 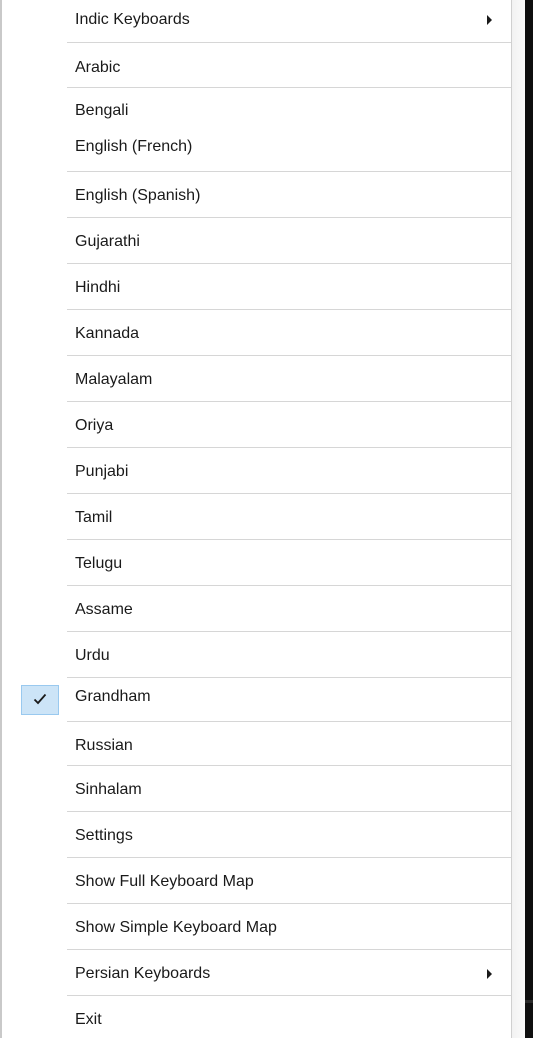 What do you see at coordinates (104, 609) in the screenshot?
I see `menu-item-label: Assame` at bounding box center [104, 609].